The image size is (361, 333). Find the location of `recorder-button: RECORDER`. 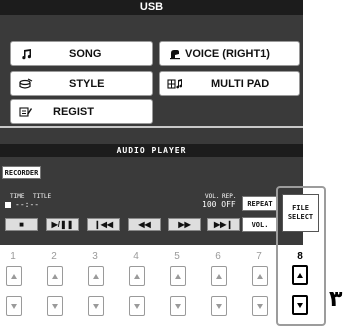

recorder-button: RECORDER is located at coordinates (21, 172).